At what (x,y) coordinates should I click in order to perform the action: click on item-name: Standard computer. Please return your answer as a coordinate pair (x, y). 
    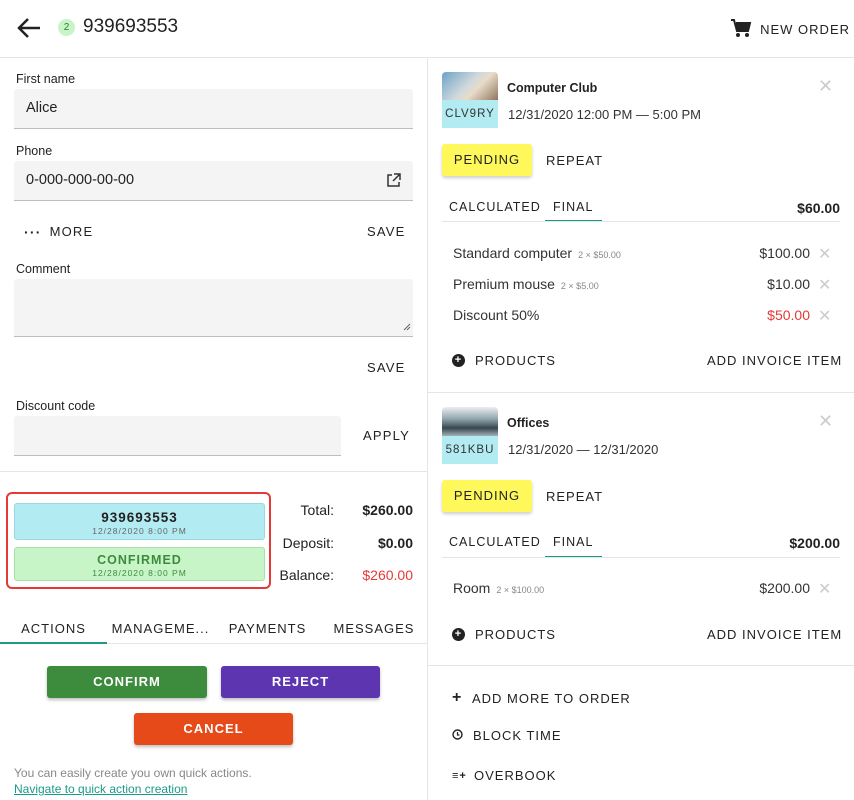
    Looking at the image, I should click on (513, 253).